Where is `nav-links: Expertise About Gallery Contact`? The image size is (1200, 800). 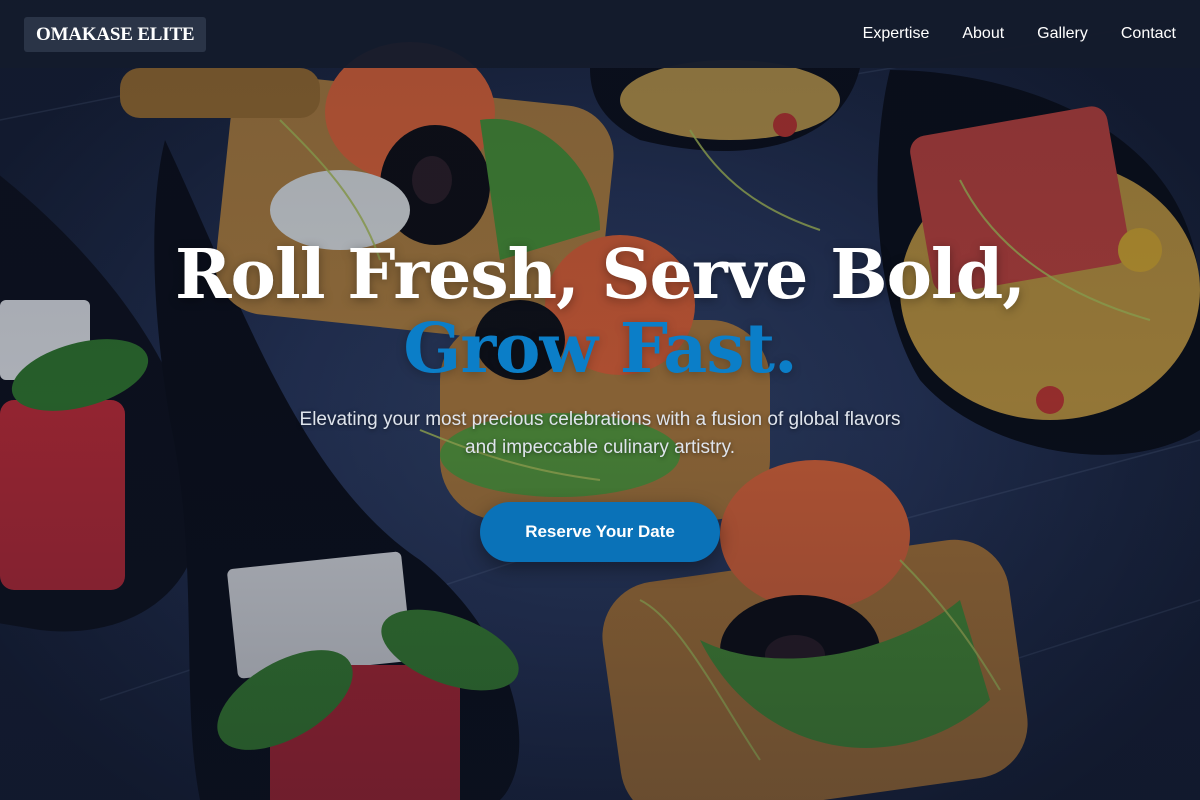
nav-links: Expertise About Gallery Contact is located at coordinates (1003, 34).